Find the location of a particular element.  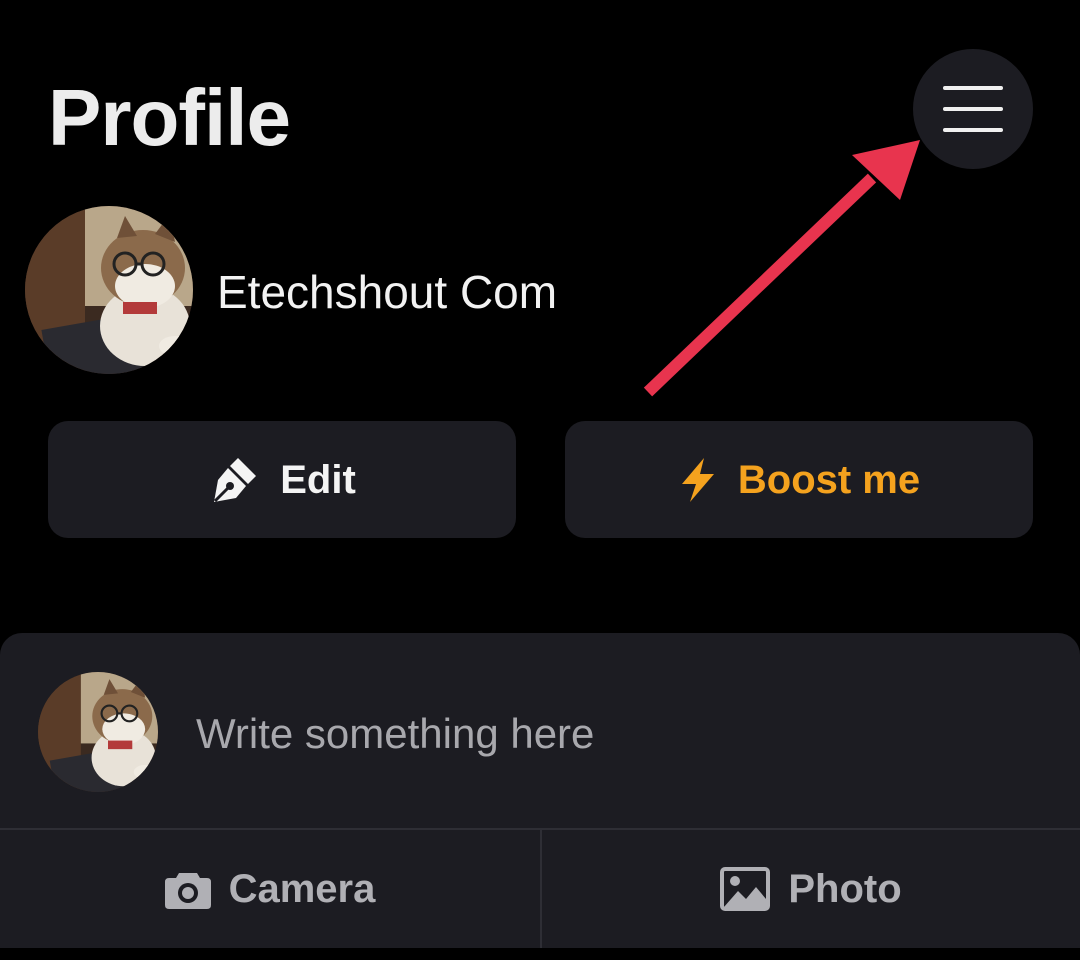

page-title: Profile is located at coordinates (169, 117).